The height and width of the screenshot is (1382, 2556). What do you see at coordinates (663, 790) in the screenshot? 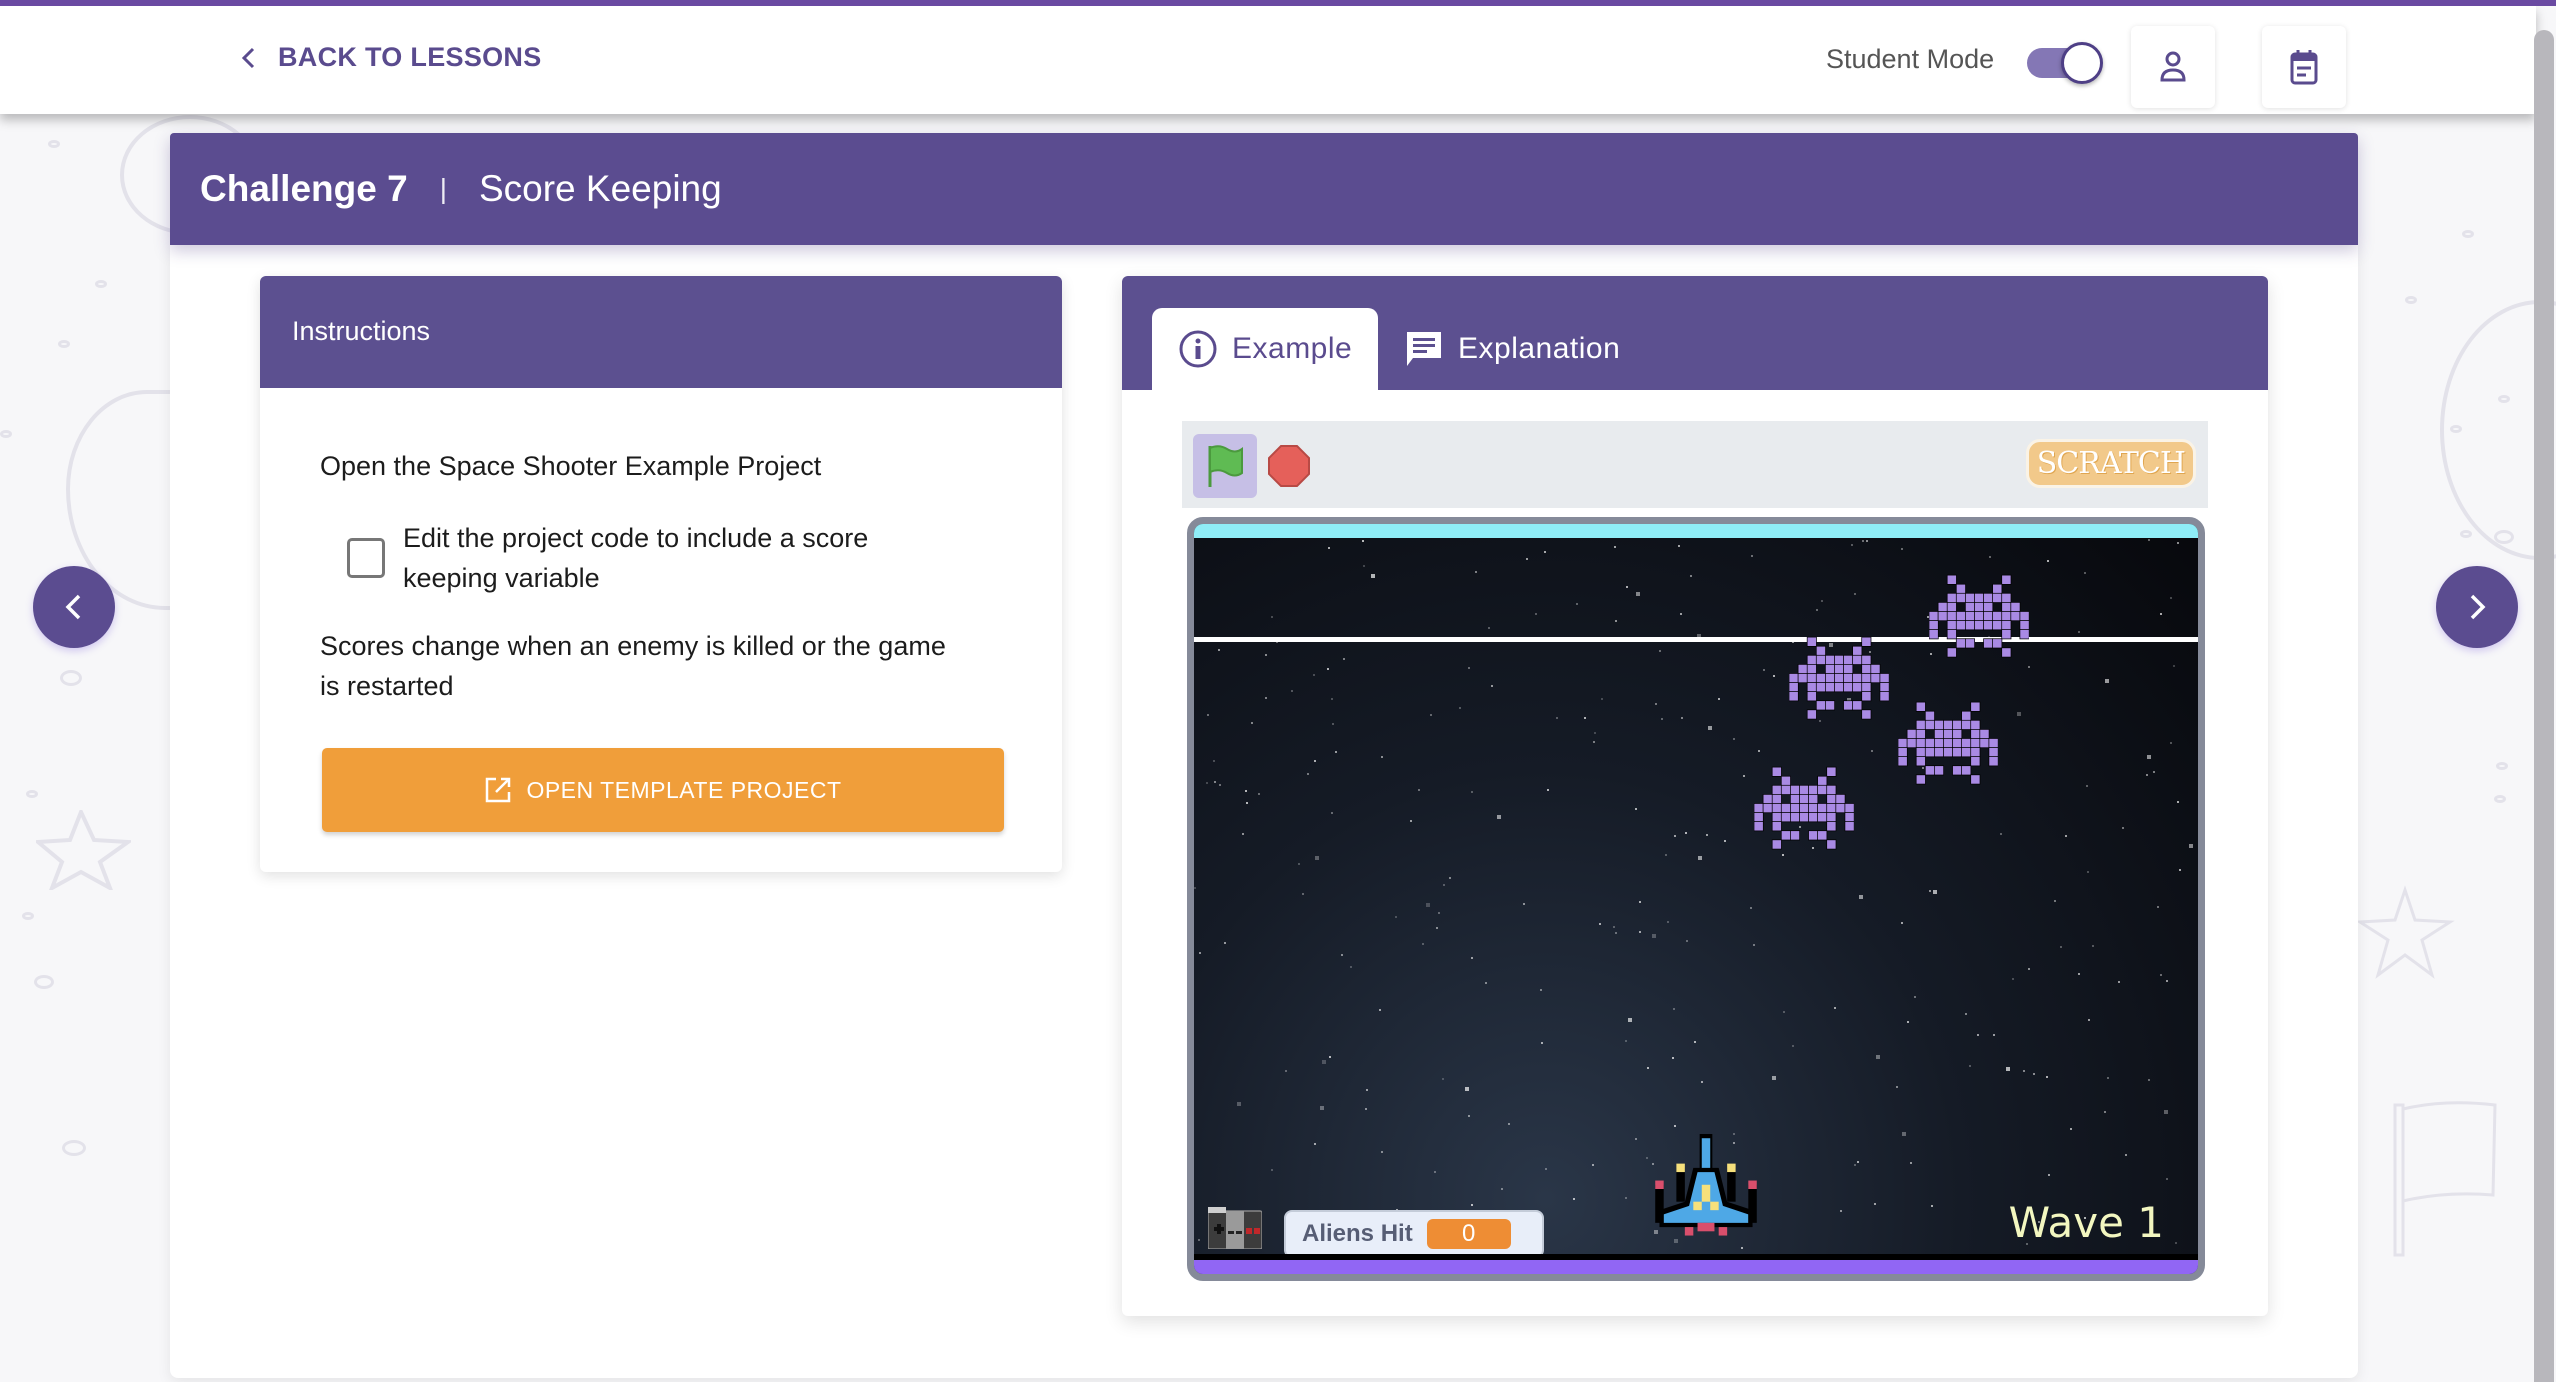
I see `open-template-project-button: OPEN TEMPLATE PROJECT` at bounding box center [663, 790].